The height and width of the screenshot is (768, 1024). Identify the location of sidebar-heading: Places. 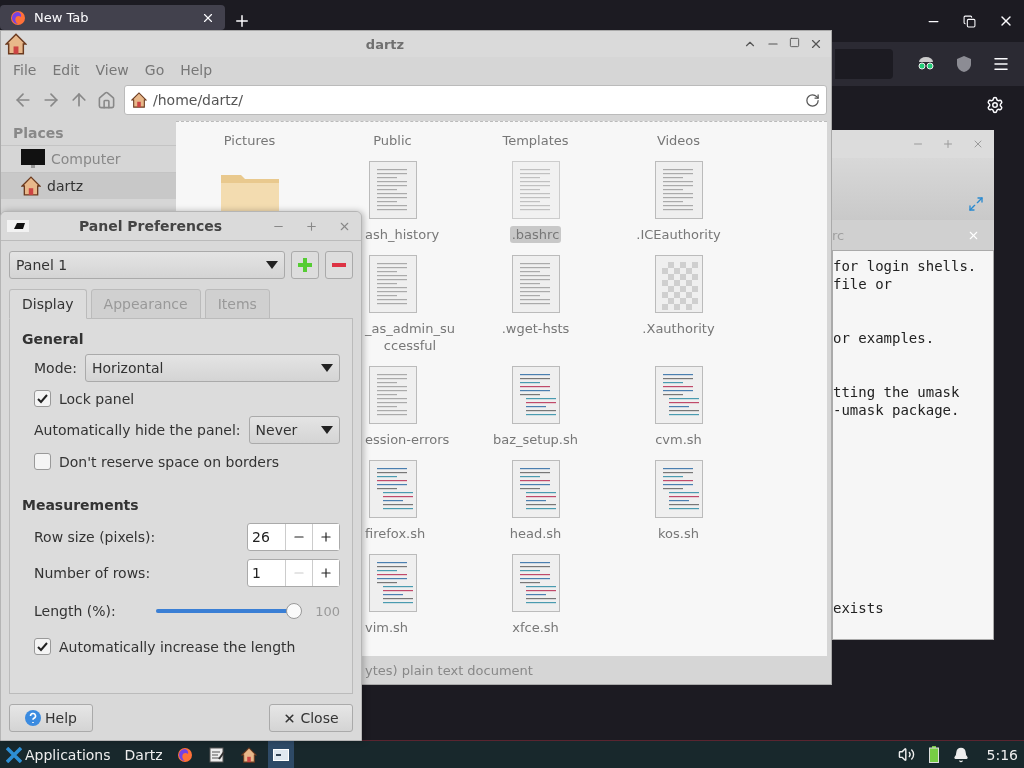
(38, 133).